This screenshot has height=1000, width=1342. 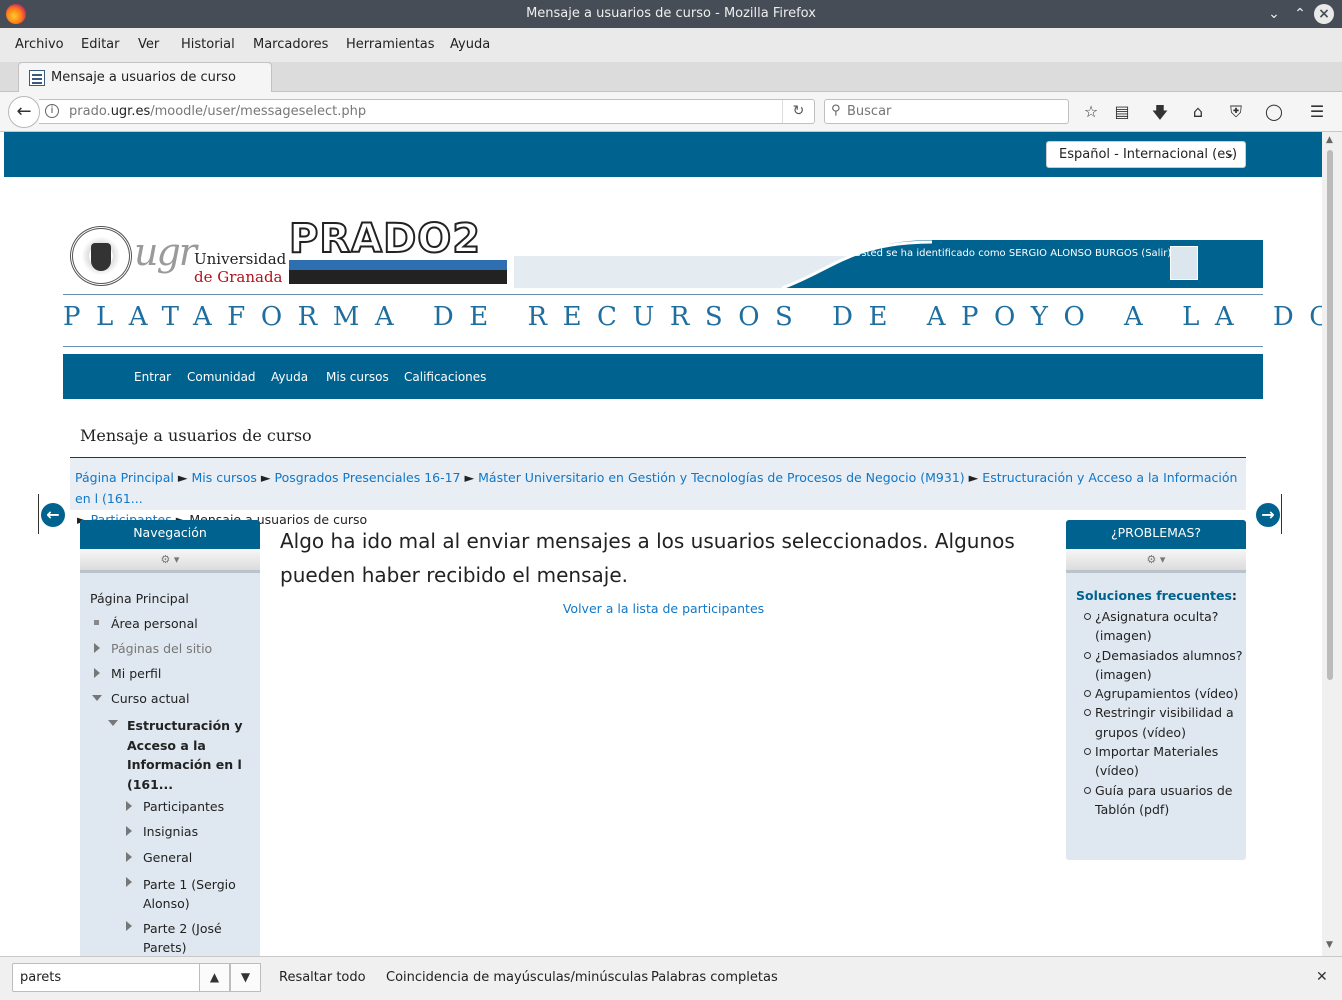 I want to click on nav-tree-insignias: Insignias, so click(x=162, y=831).